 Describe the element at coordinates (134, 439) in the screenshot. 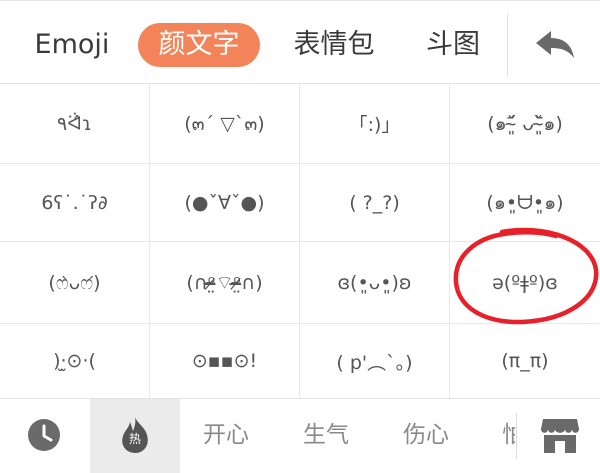

I see `hot-label: 热` at that location.